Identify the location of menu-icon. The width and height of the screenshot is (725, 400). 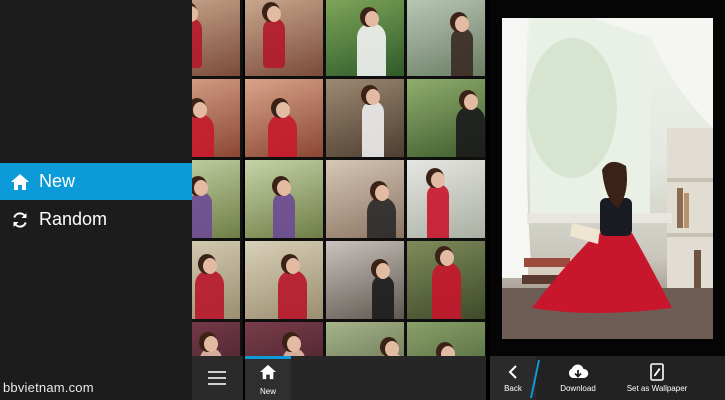
(217, 380).